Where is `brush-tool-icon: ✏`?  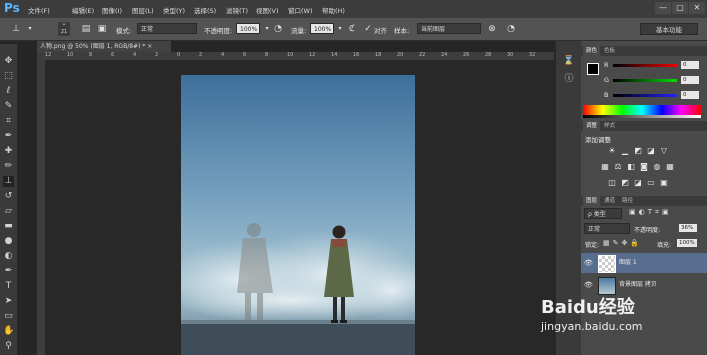 brush-tool-icon: ✏ is located at coordinates (8, 166).